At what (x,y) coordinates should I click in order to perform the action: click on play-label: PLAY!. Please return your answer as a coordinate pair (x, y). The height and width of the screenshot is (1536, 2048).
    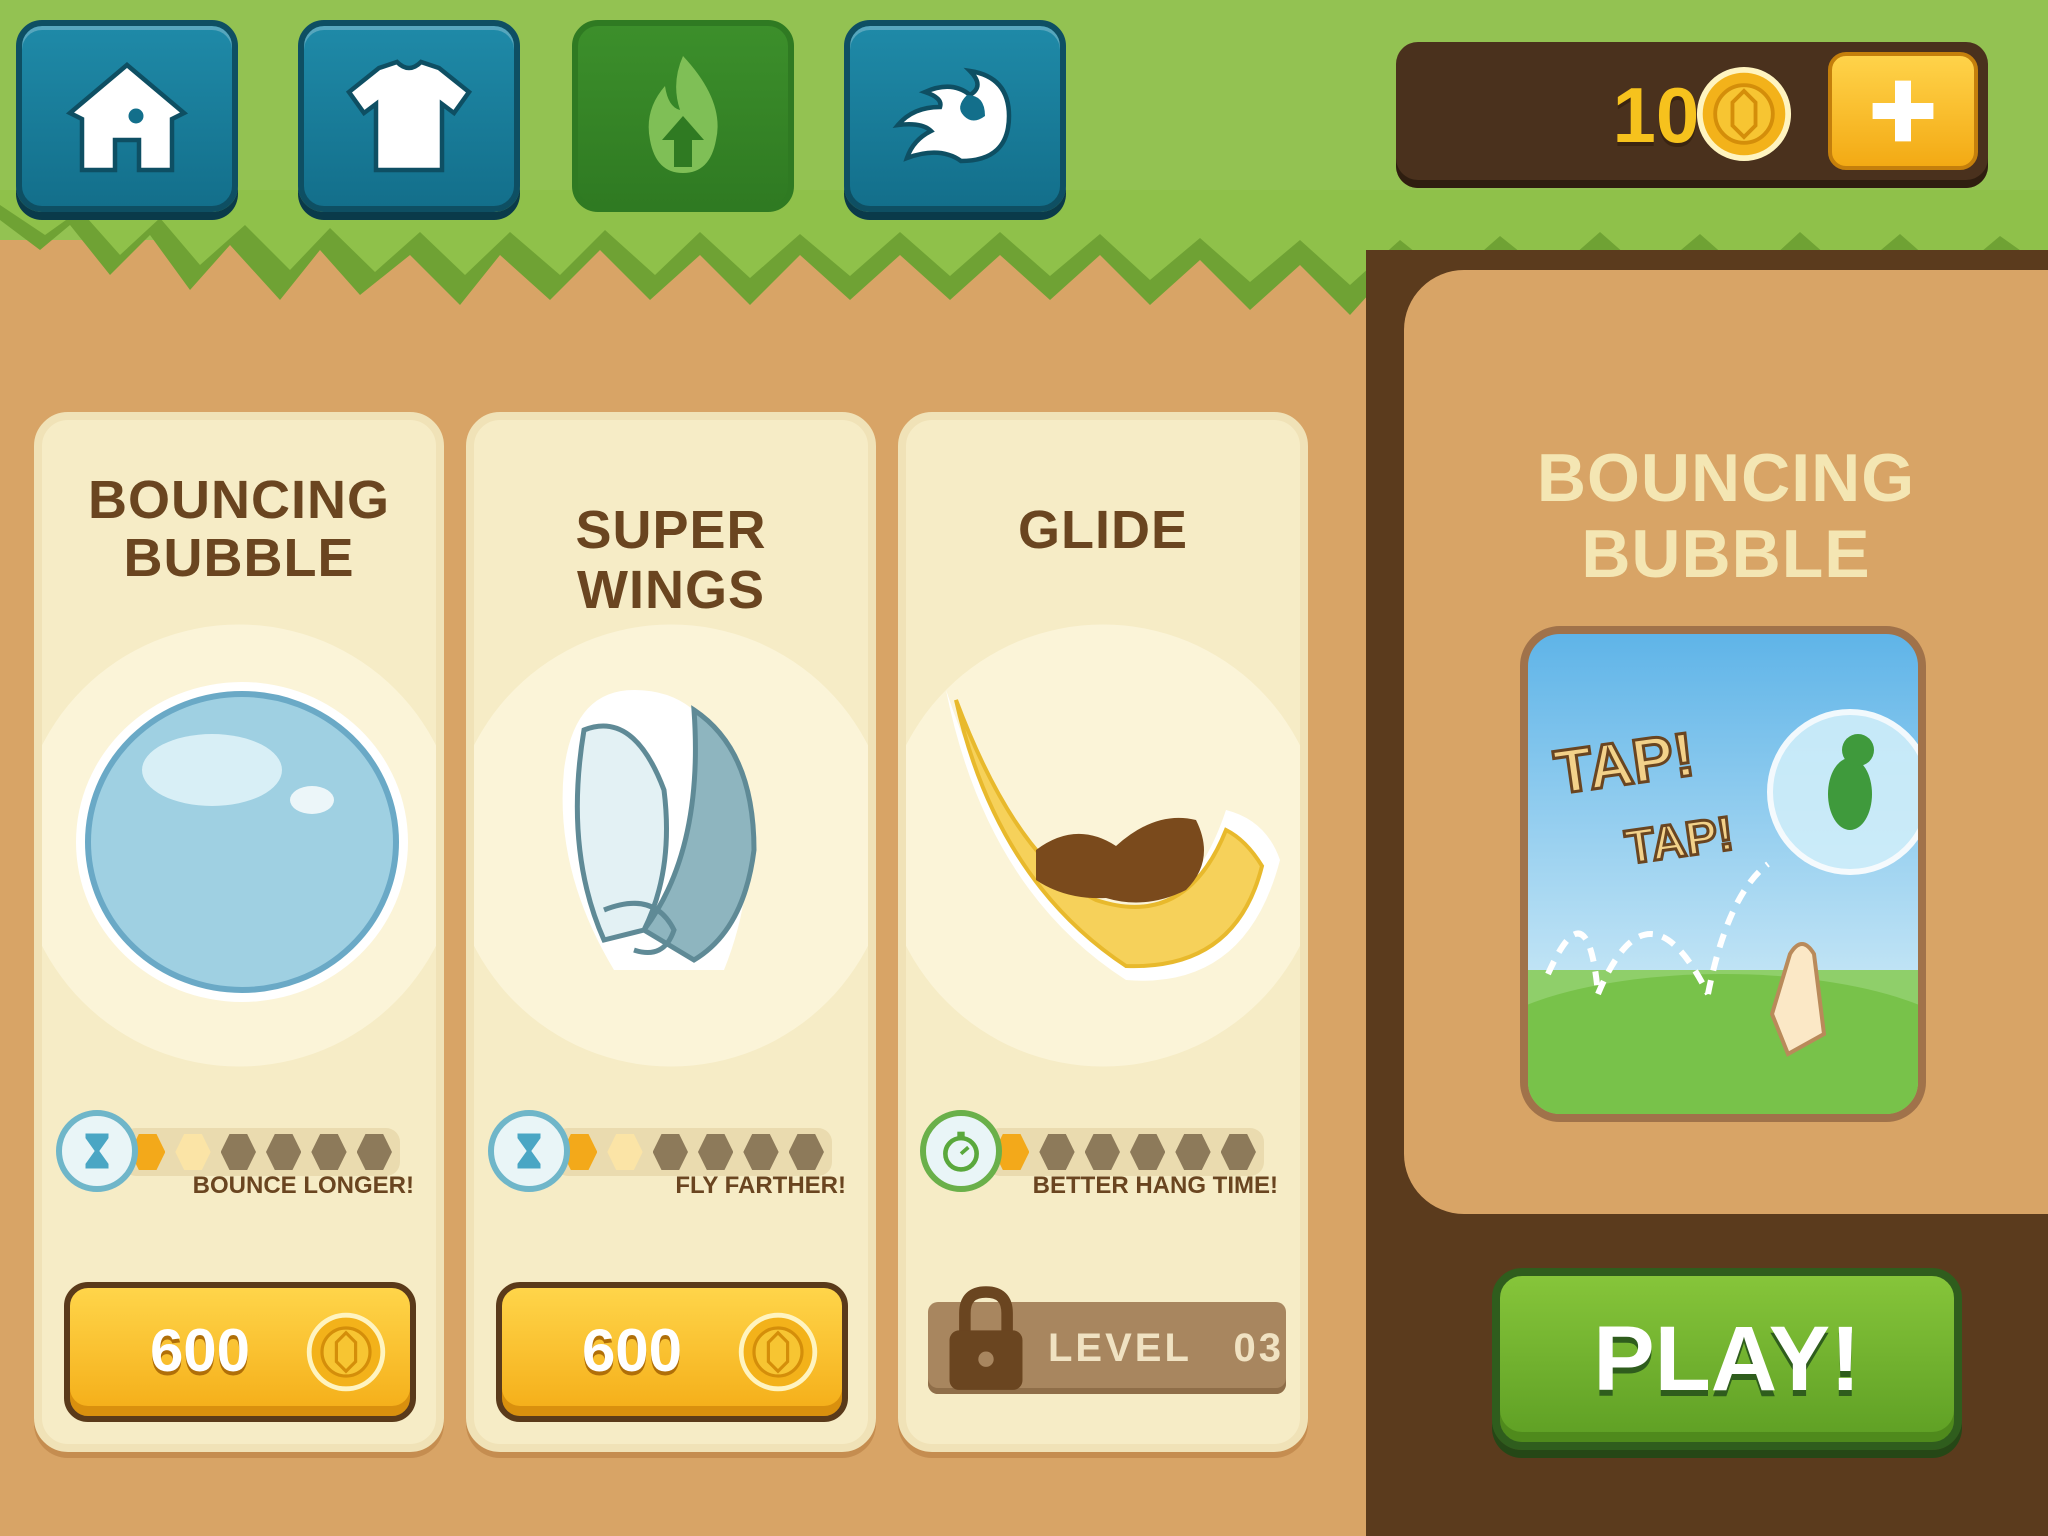
    Looking at the image, I should click on (1727, 1359).